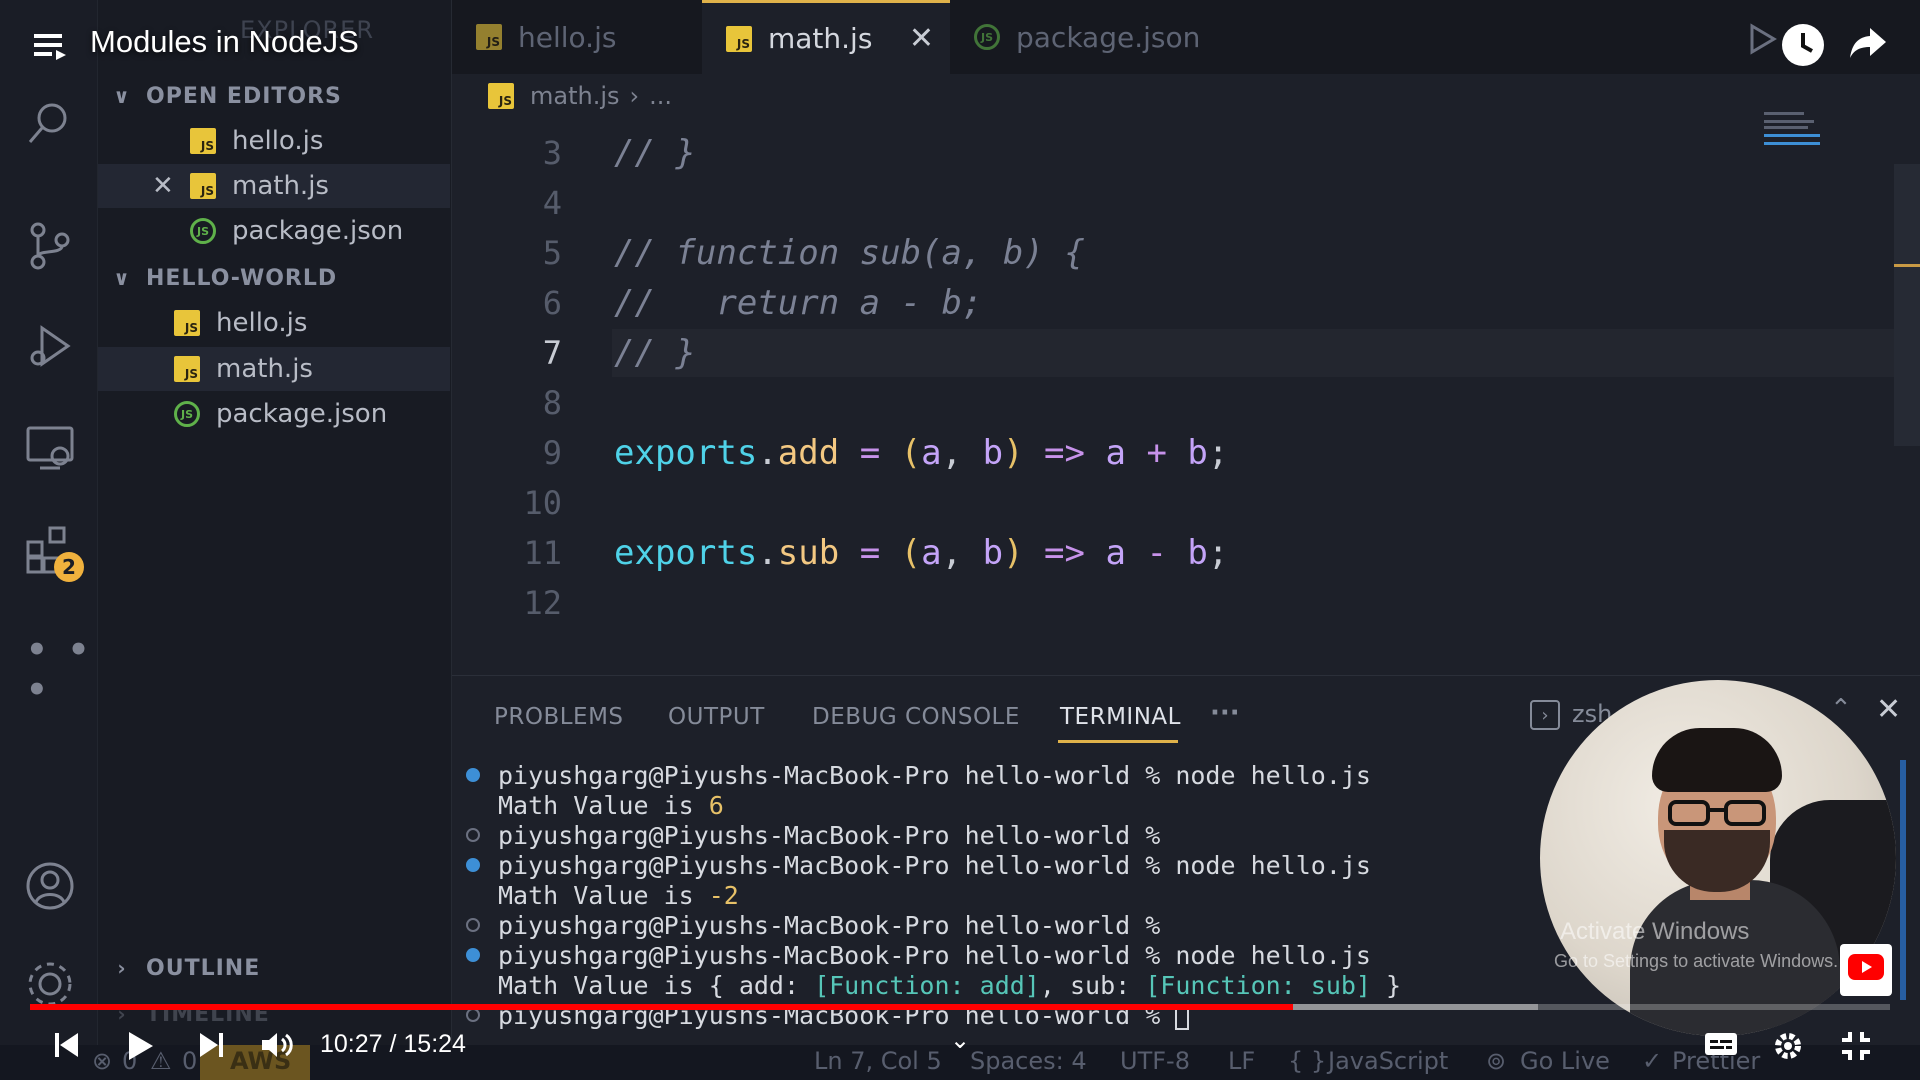  Describe the element at coordinates (50, 46) in the screenshot. I see `playlist-menu-icon` at that location.